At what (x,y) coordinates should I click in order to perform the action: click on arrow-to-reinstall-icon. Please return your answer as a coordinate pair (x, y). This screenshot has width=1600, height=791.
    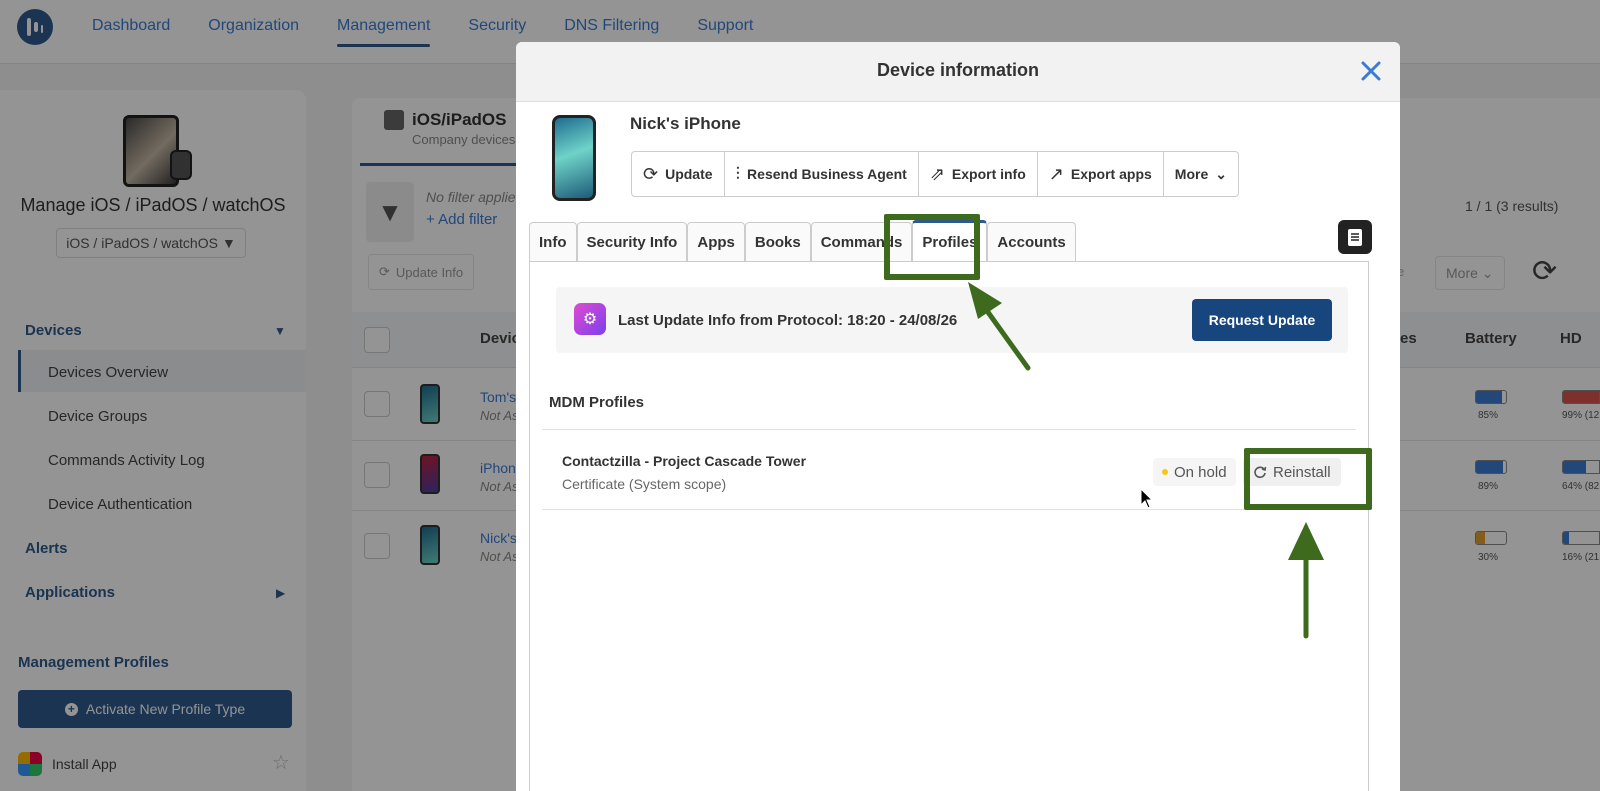
    Looking at the image, I should click on (1306, 580).